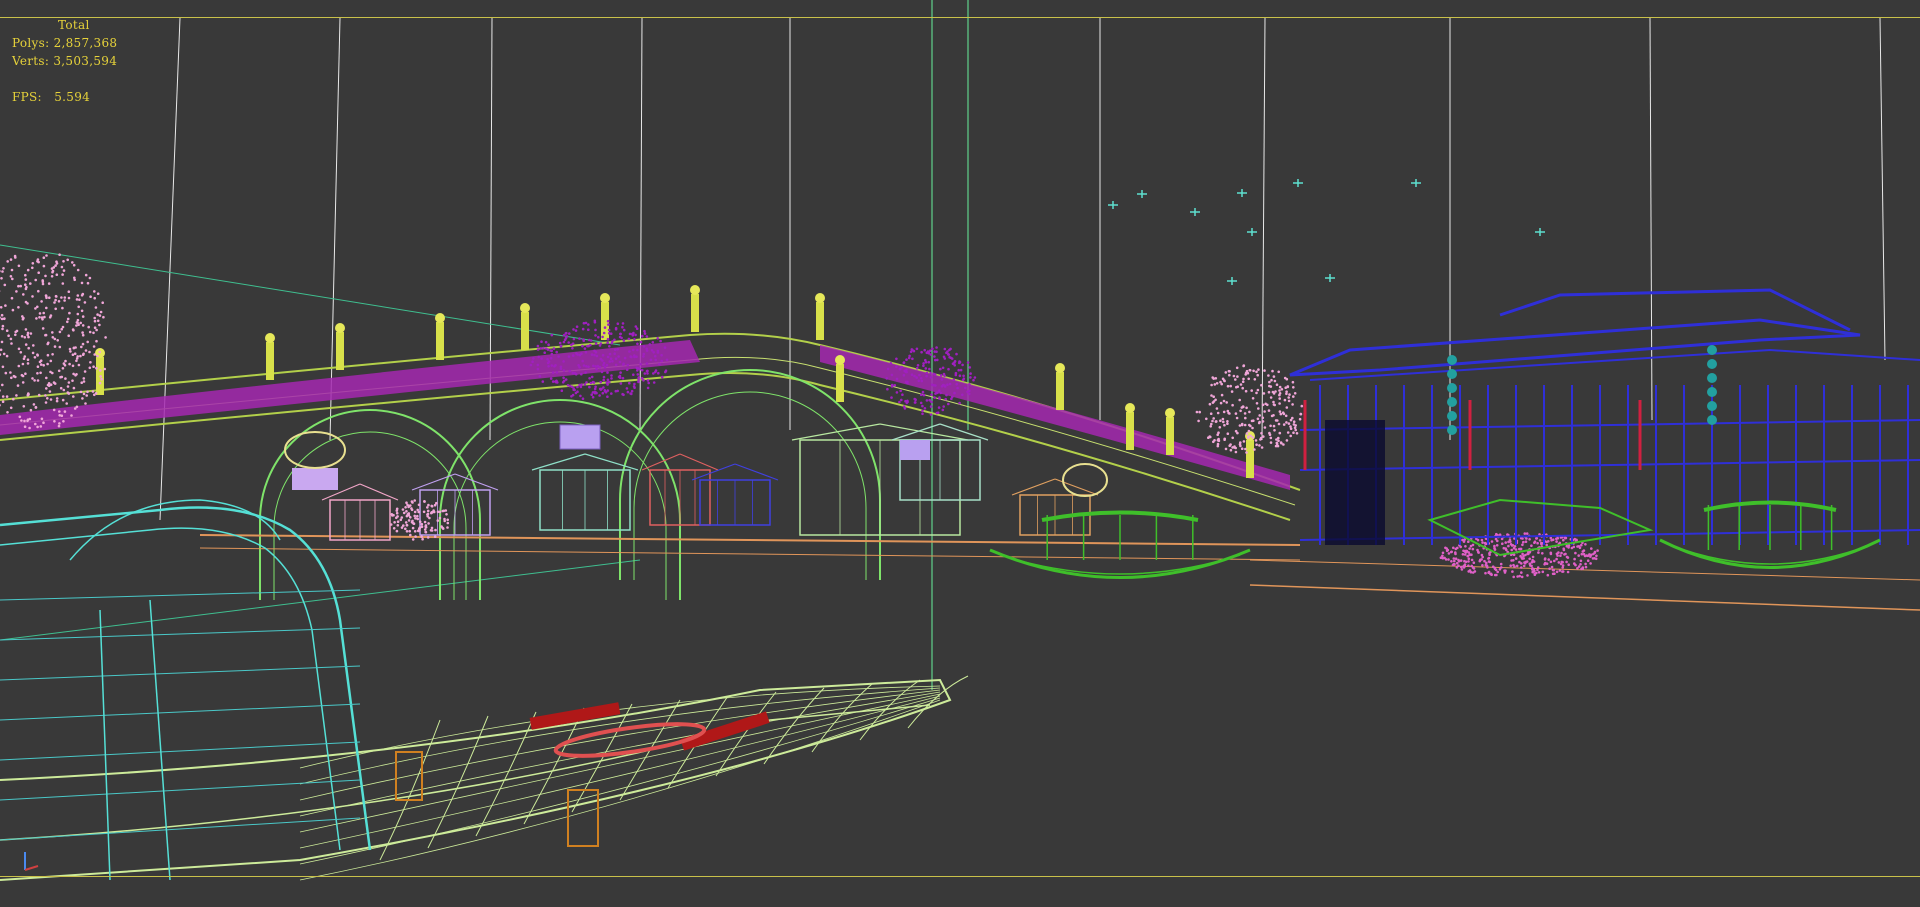 Image resolution: width=1920 pixels, height=907 pixels. What do you see at coordinates (31, 61) in the screenshot?
I see `verts-label: Verts:` at bounding box center [31, 61].